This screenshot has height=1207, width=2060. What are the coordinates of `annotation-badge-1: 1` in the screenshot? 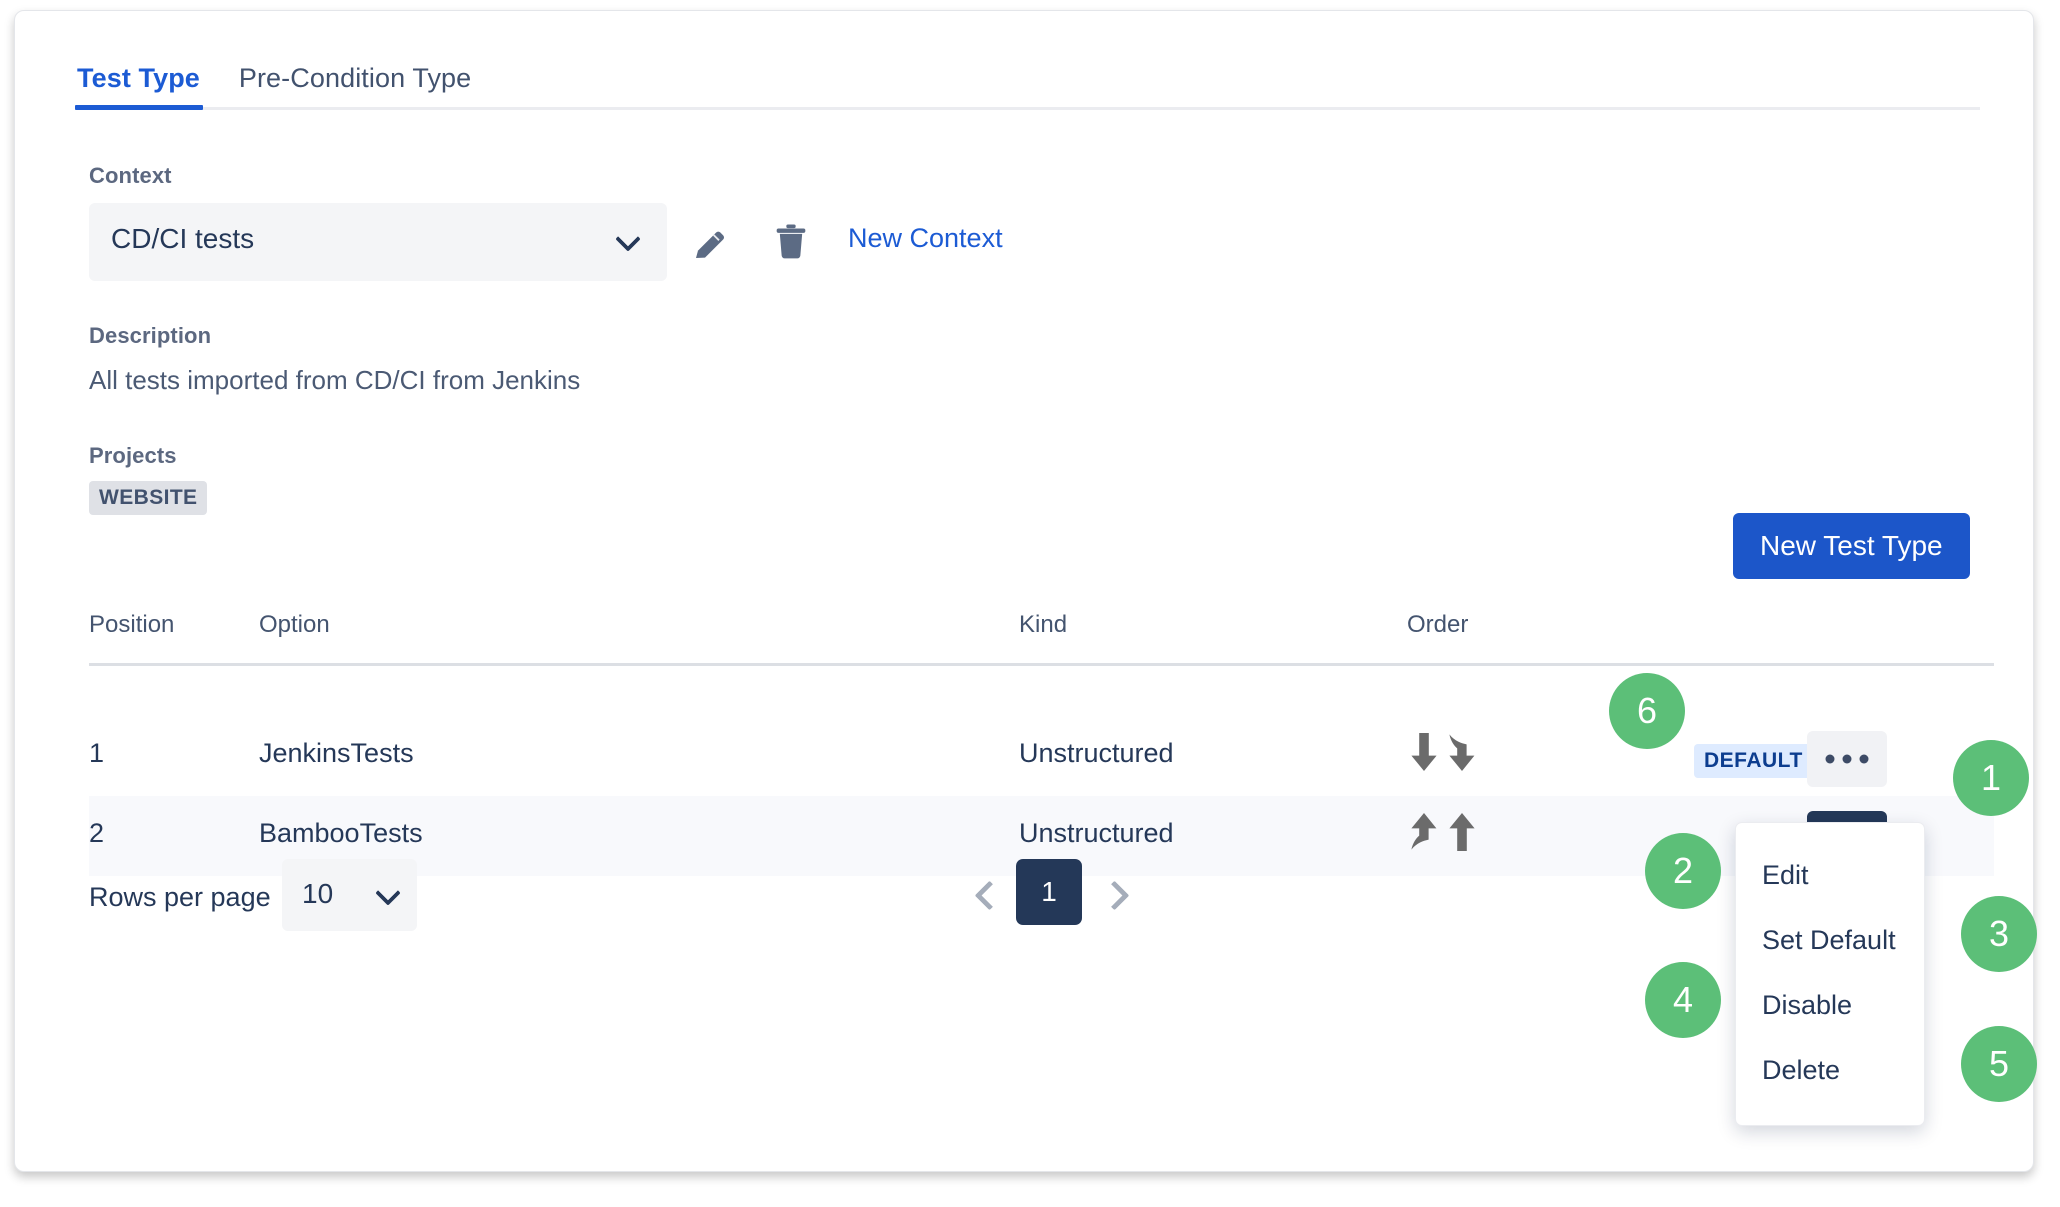 It's located at (1991, 778).